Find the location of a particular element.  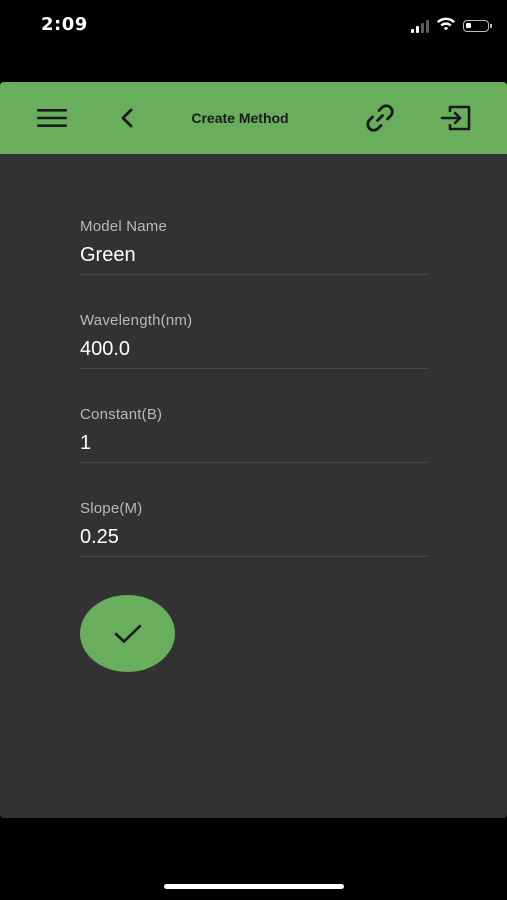

exit-button is located at coordinates (456, 118).